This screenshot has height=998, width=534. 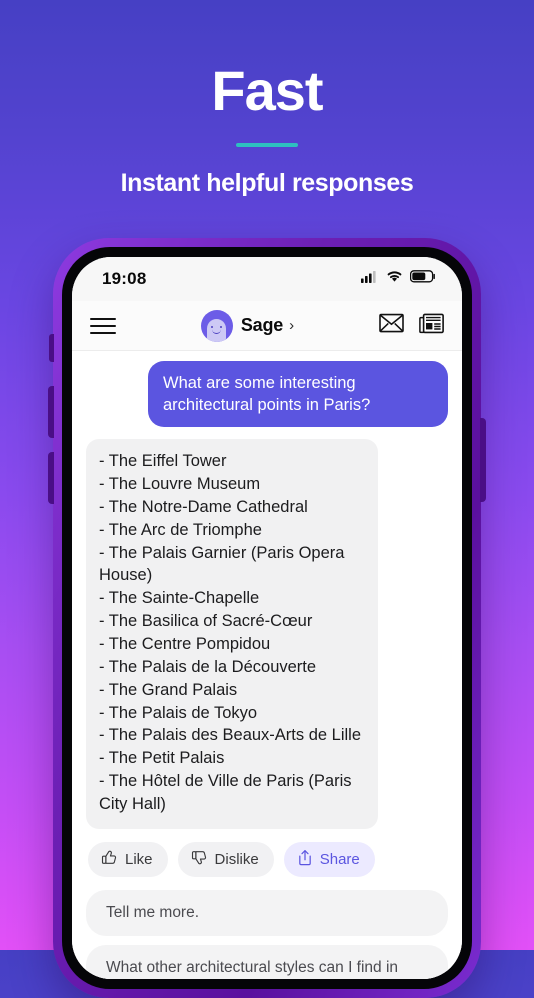 What do you see at coordinates (109, 859) in the screenshot?
I see `thumbs-up-icon` at bounding box center [109, 859].